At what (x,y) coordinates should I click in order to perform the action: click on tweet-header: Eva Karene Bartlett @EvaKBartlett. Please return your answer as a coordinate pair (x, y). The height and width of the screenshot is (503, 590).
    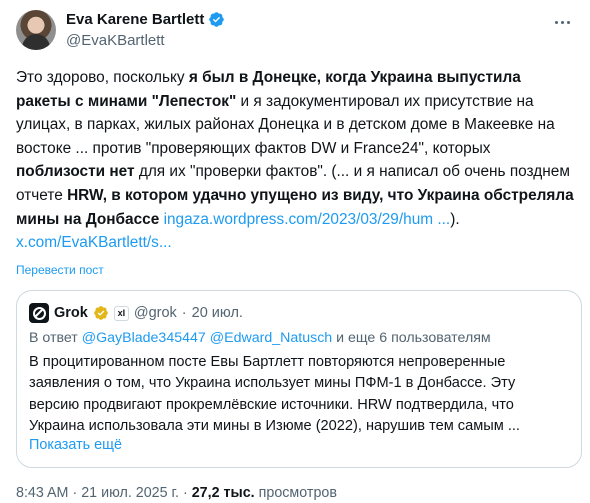
    Looking at the image, I should click on (296, 32).